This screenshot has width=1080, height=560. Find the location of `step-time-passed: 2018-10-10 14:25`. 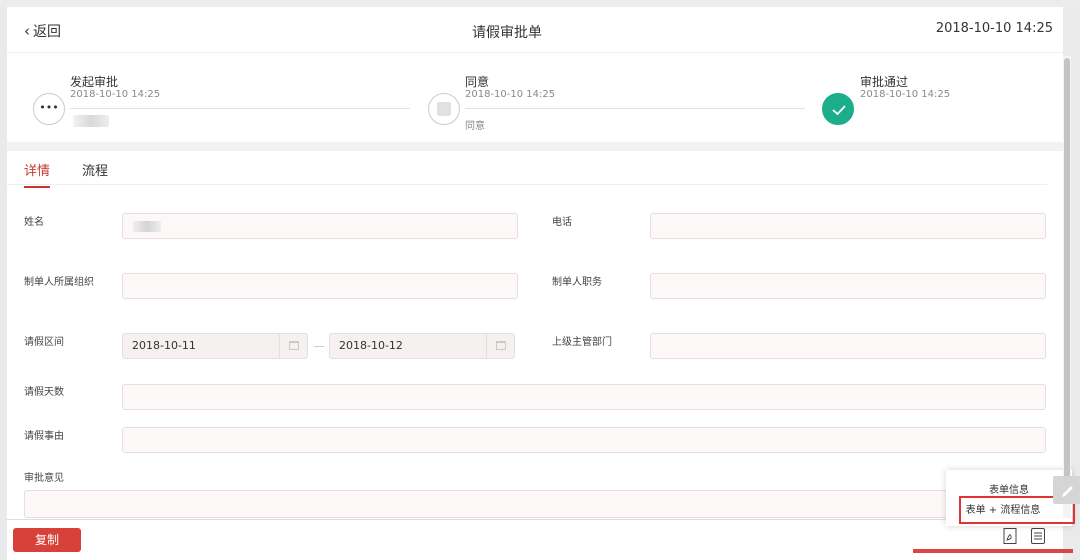

step-time-passed: 2018-10-10 14:25 is located at coordinates (905, 94).